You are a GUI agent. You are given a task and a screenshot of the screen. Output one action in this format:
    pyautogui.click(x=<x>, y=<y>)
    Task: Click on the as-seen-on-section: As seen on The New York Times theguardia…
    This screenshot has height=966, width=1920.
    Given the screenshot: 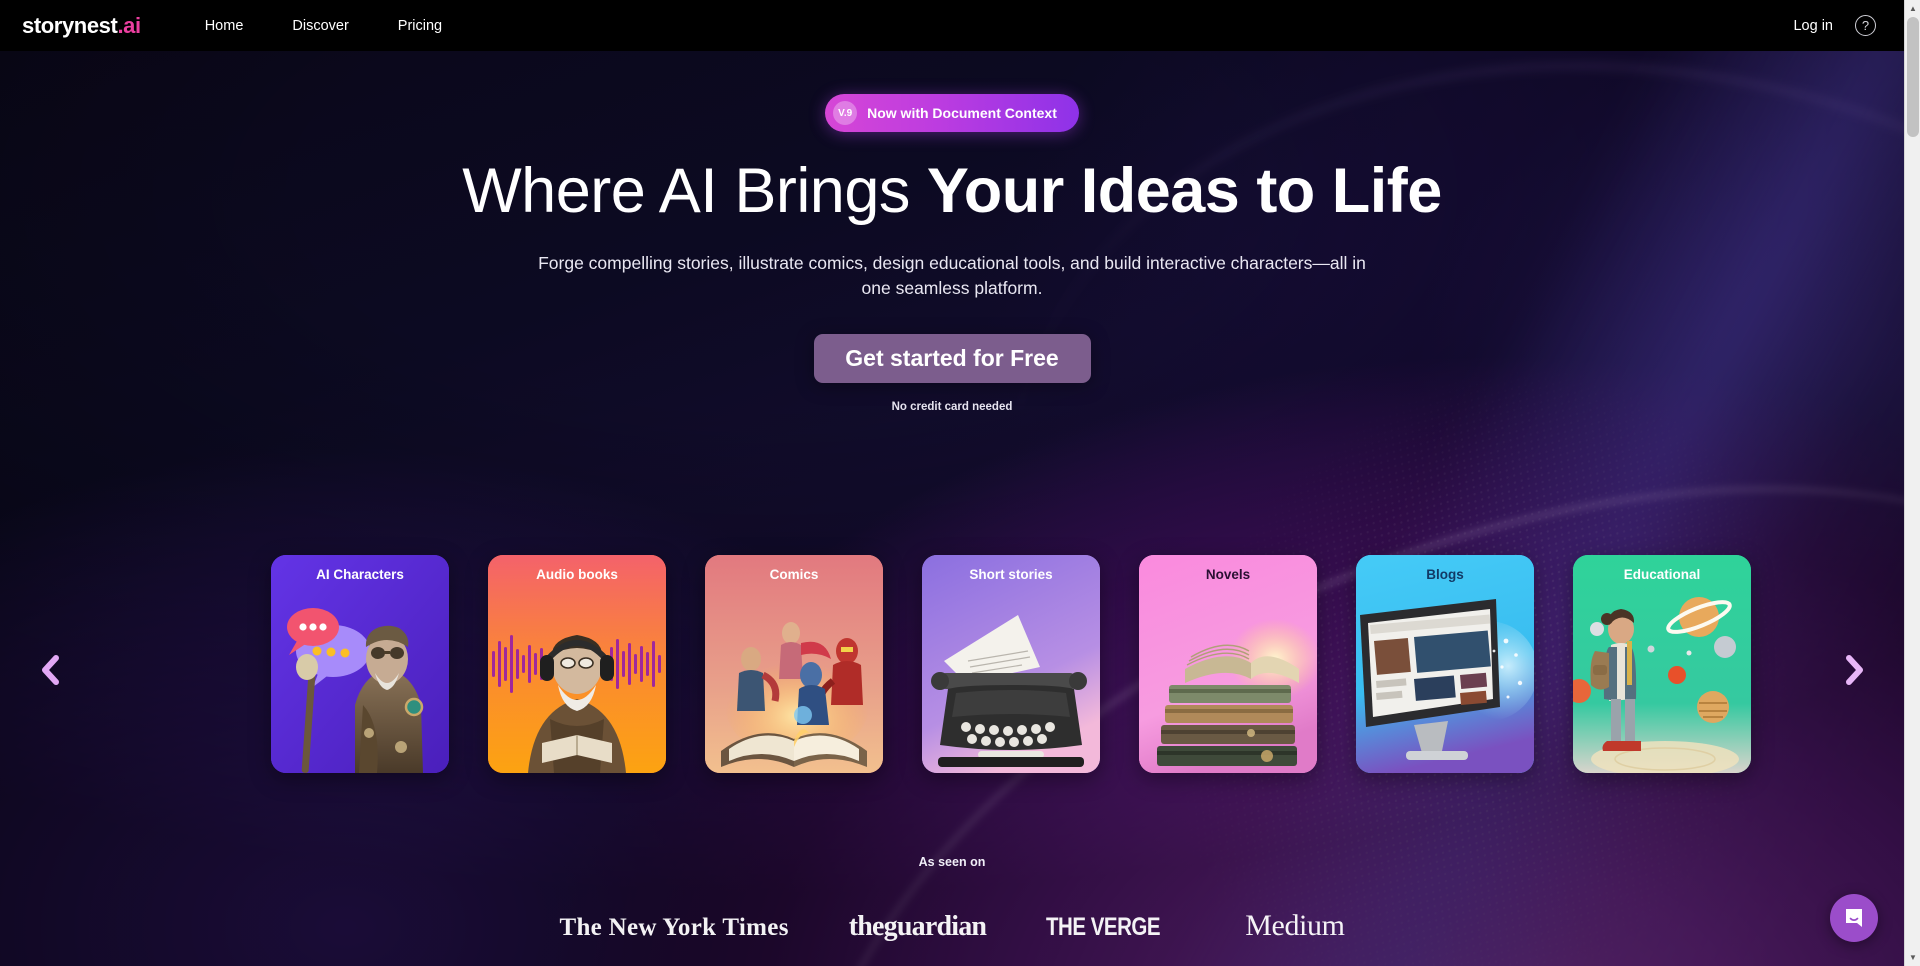 What is the action you would take?
    pyautogui.click(x=952, y=899)
    